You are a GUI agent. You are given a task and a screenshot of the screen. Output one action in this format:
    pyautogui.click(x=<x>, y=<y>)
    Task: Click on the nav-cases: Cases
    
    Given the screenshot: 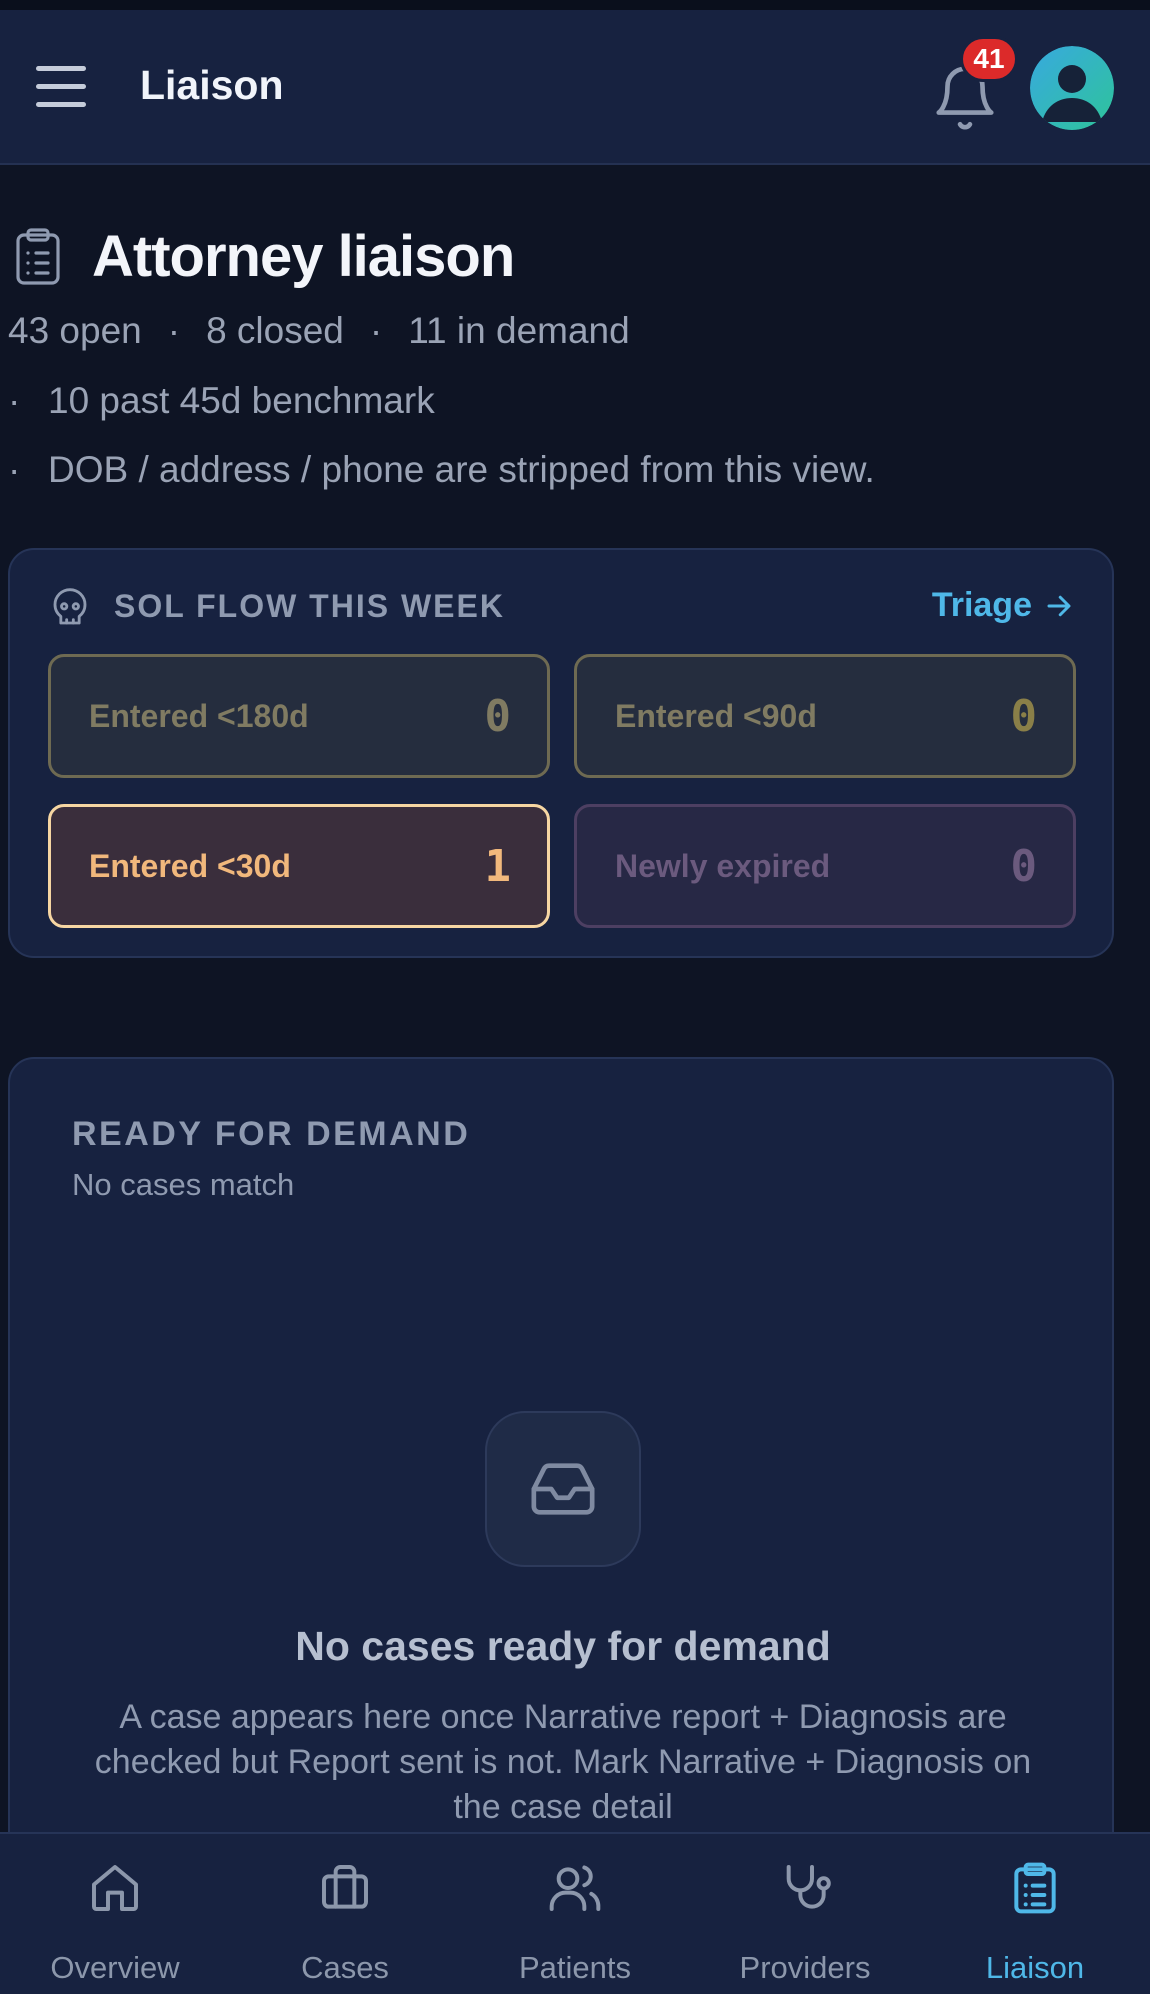 What is the action you would take?
    pyautogui.click(x=345, y=1914)
    